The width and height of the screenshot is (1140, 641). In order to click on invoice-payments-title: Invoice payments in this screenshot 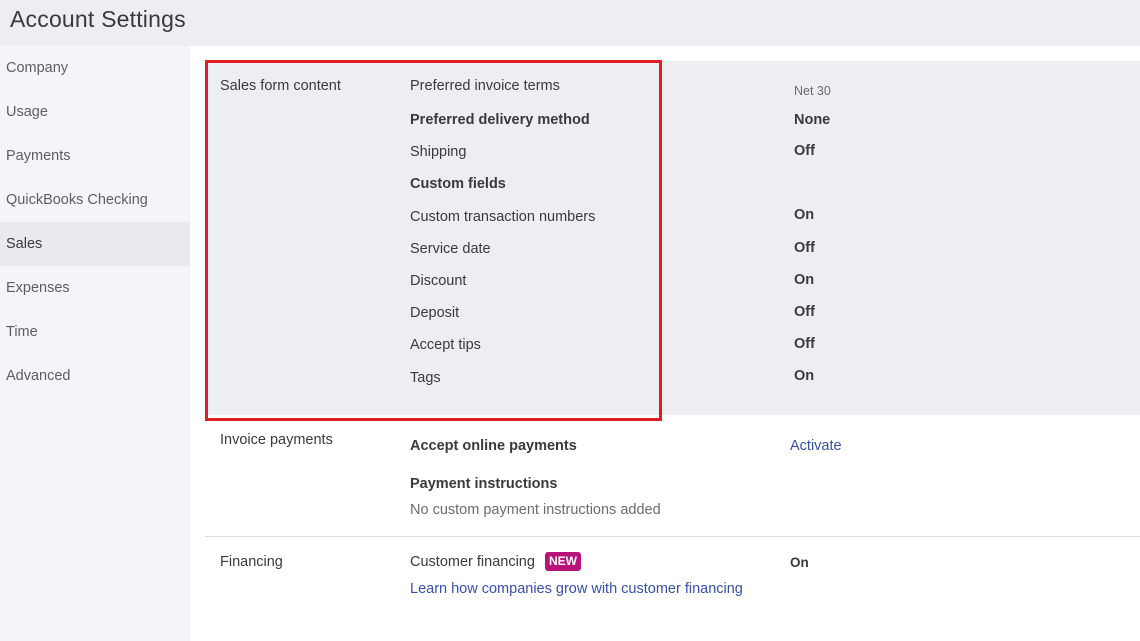, I will do `click(276, 440)`.